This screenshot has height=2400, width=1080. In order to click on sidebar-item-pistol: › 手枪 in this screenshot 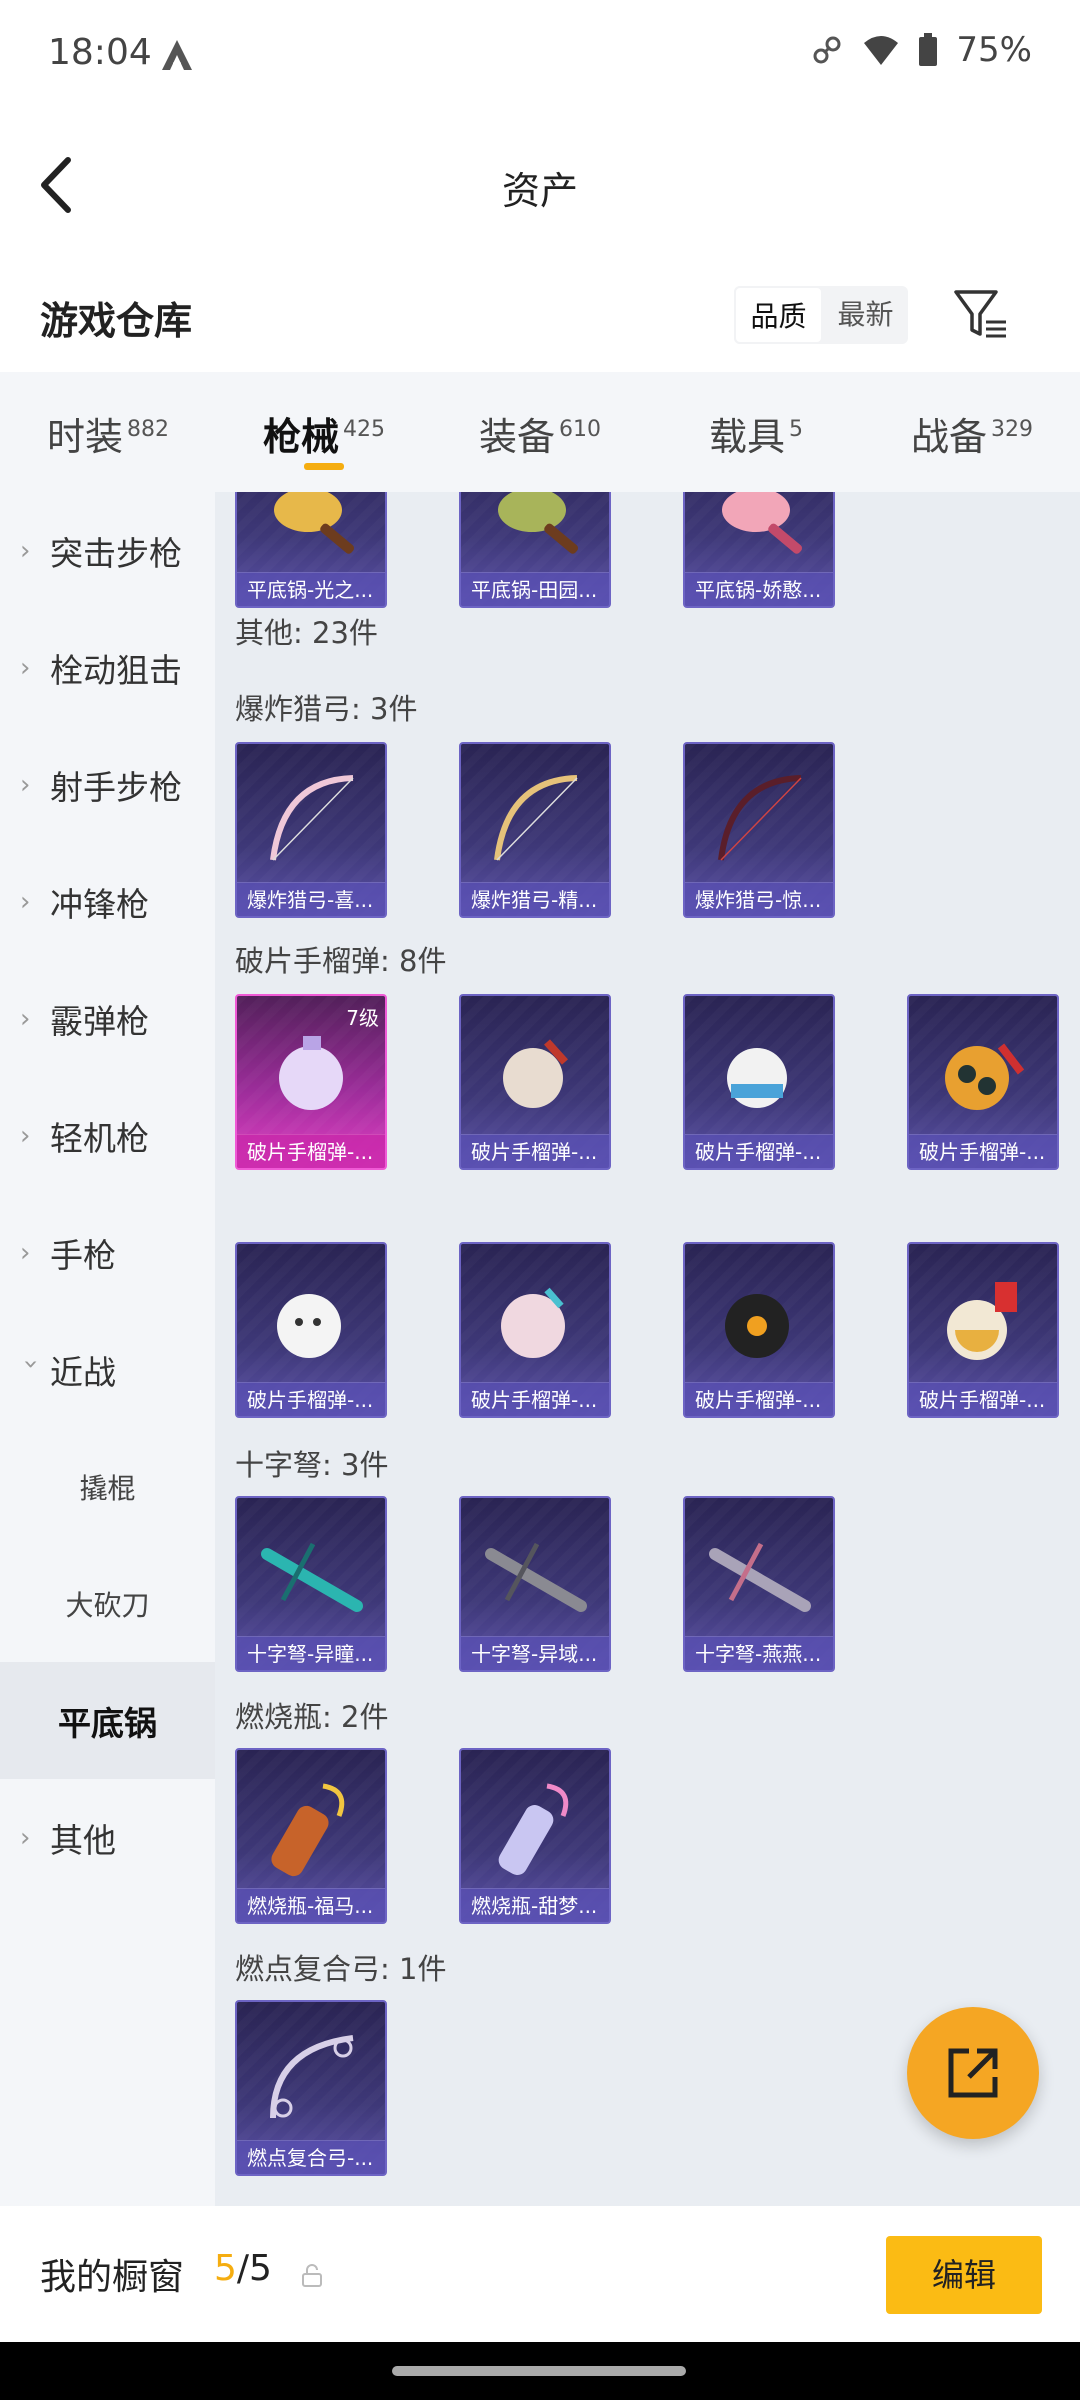, I will do `click(107, 1252)`.